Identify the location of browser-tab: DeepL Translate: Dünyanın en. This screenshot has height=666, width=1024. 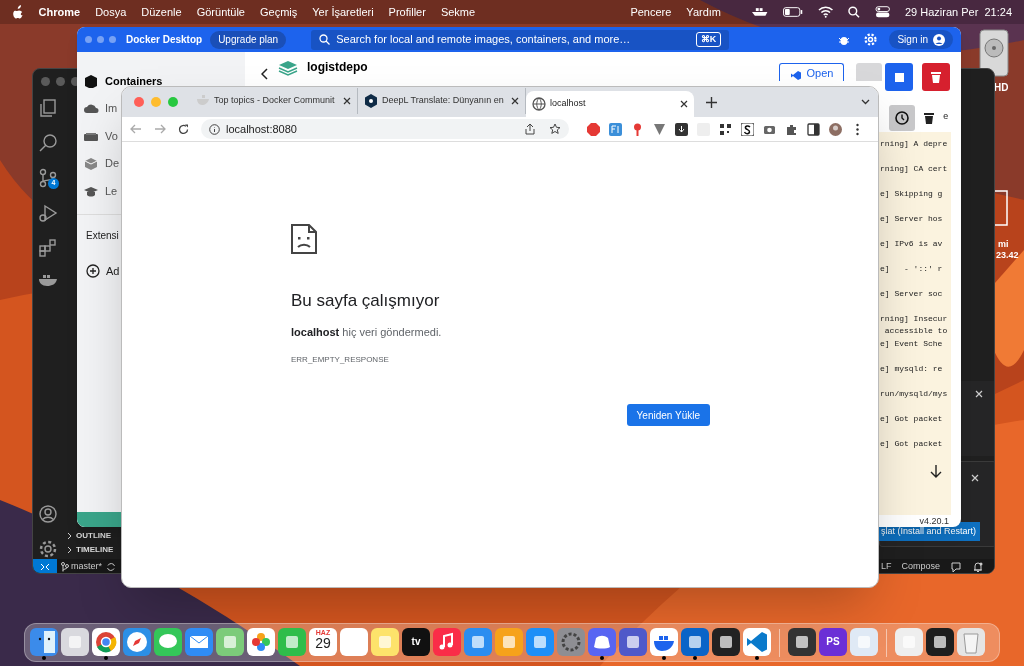
(442, 101).